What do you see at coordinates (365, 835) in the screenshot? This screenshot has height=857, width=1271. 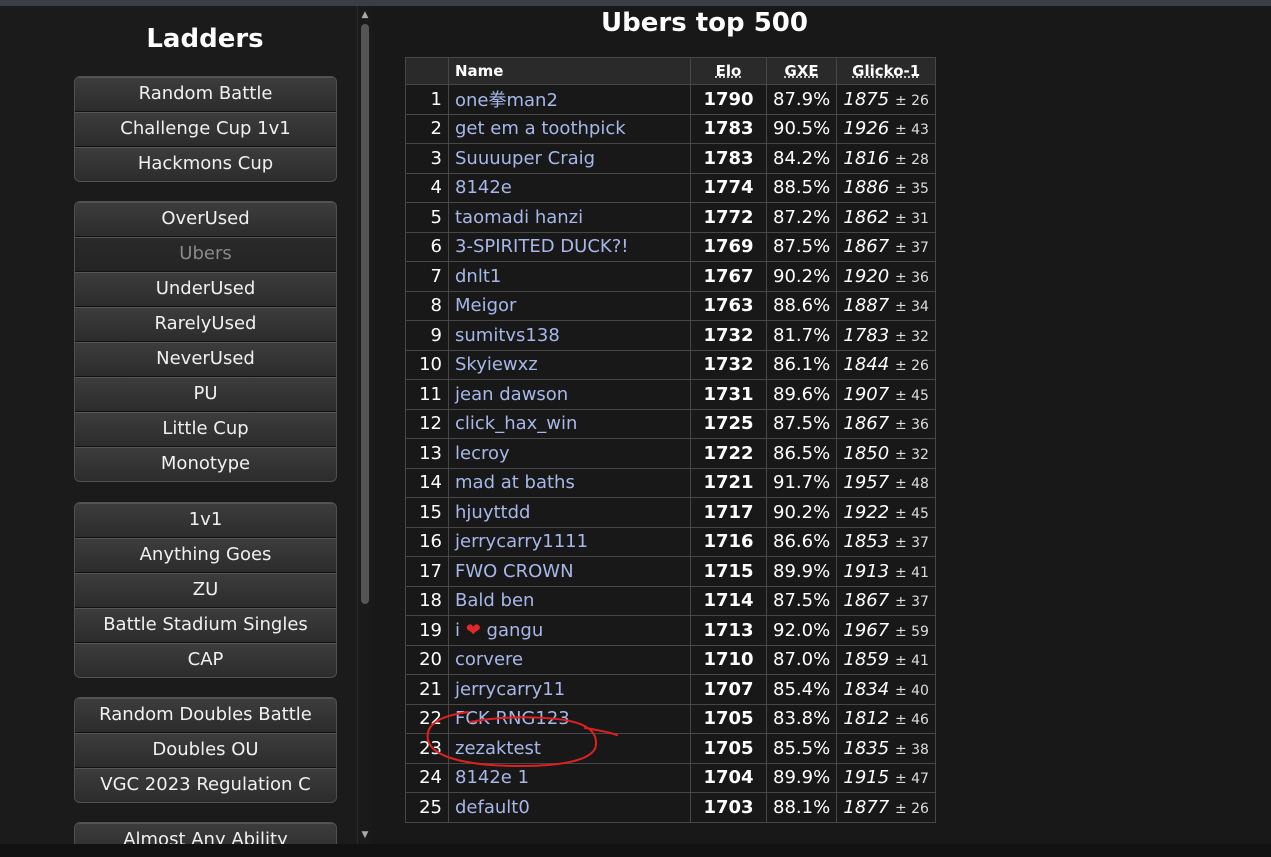 I see `scroll-down-arrow-icon: ▼` at bounding box center [365, 835].